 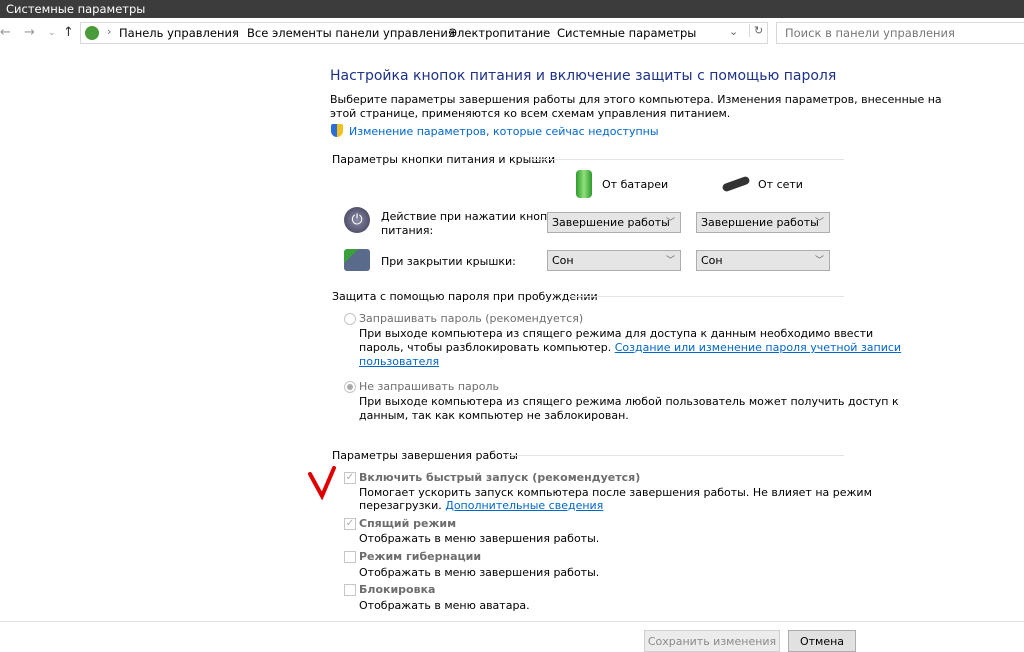 What do you see at coordinates (399, 361) in the screenshot?
I see `create-password-link-2: пользователя` at bounding box center [399, 361].